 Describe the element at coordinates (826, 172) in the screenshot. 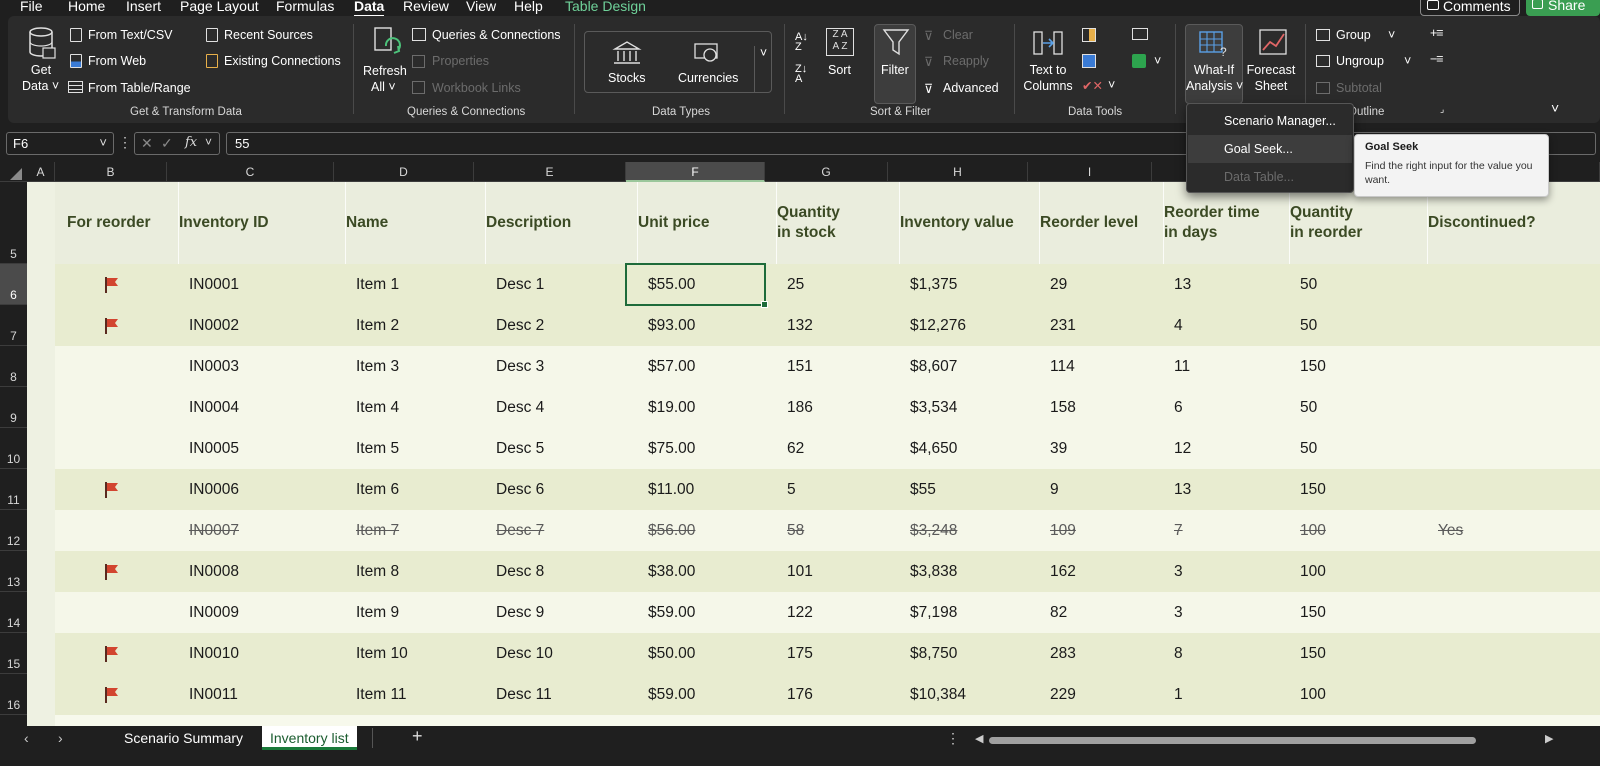

I see `column-header-g: G` at that location.